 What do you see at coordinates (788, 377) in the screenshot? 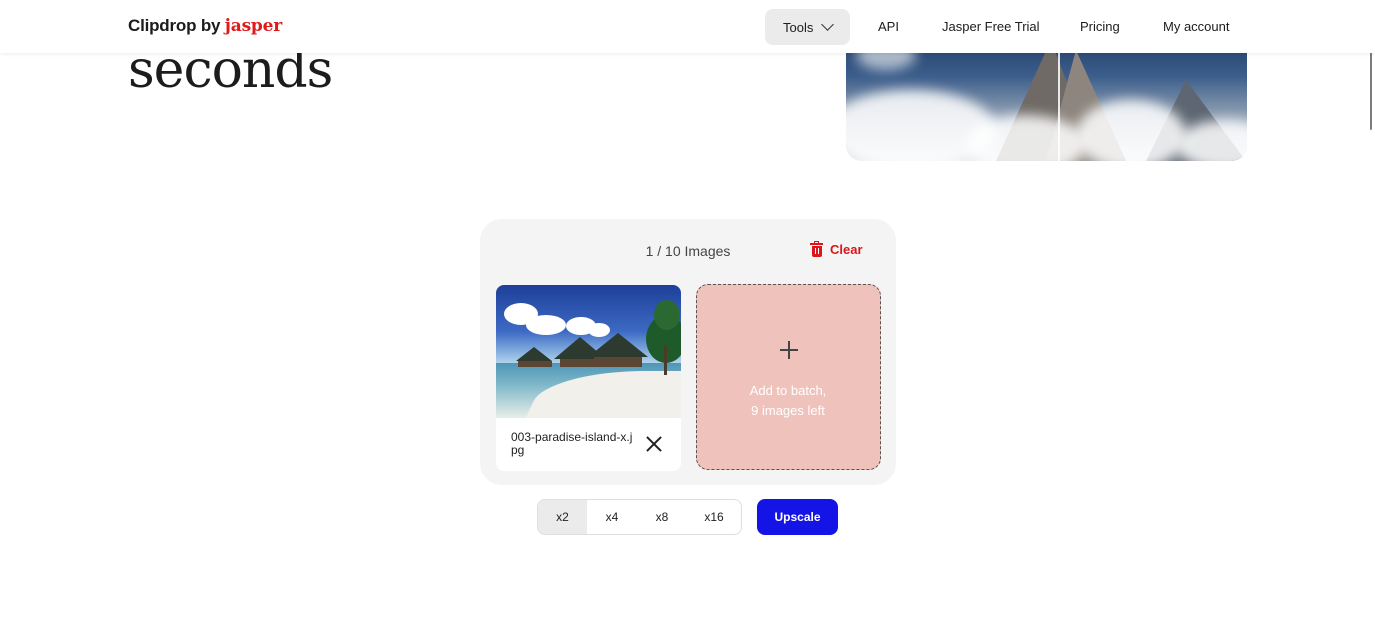
I see `add-to-batch-dropzone: Add to batch, 9 images left` at bounding box center [788, 377].